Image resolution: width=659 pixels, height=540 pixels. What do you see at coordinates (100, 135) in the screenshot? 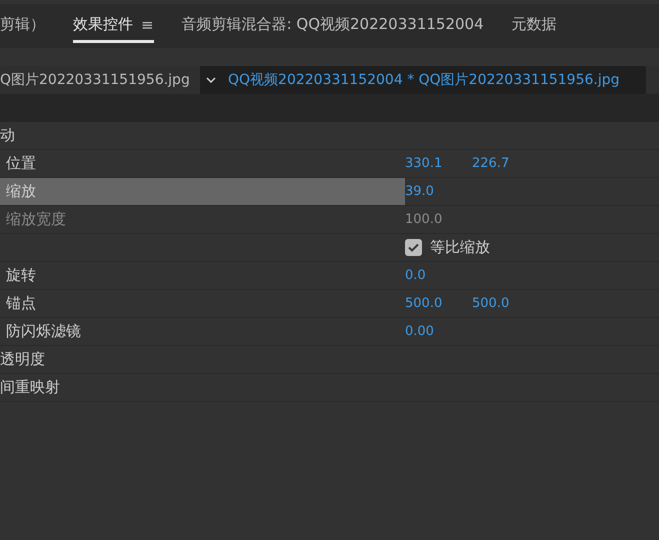
I see `effect-section: 动` at bounding box center [100, 135].